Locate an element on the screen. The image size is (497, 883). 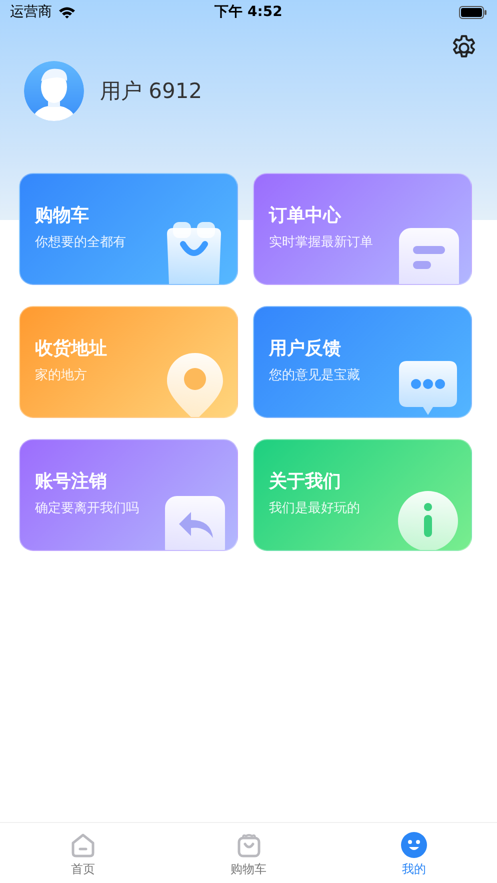
card-subtitle: 我们是最好玩的 is located at coordinates (314, 509).